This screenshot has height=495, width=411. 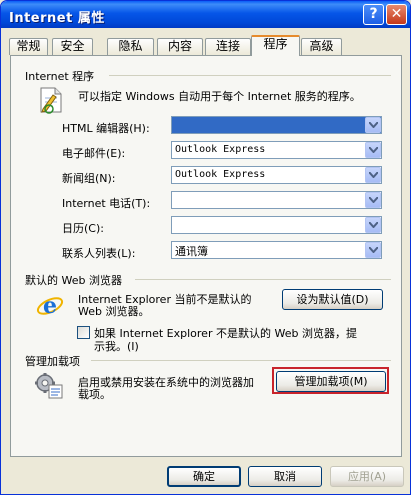 I want to click on newsgroups-label: 新闻组(N):, so click(x=89, y=178).